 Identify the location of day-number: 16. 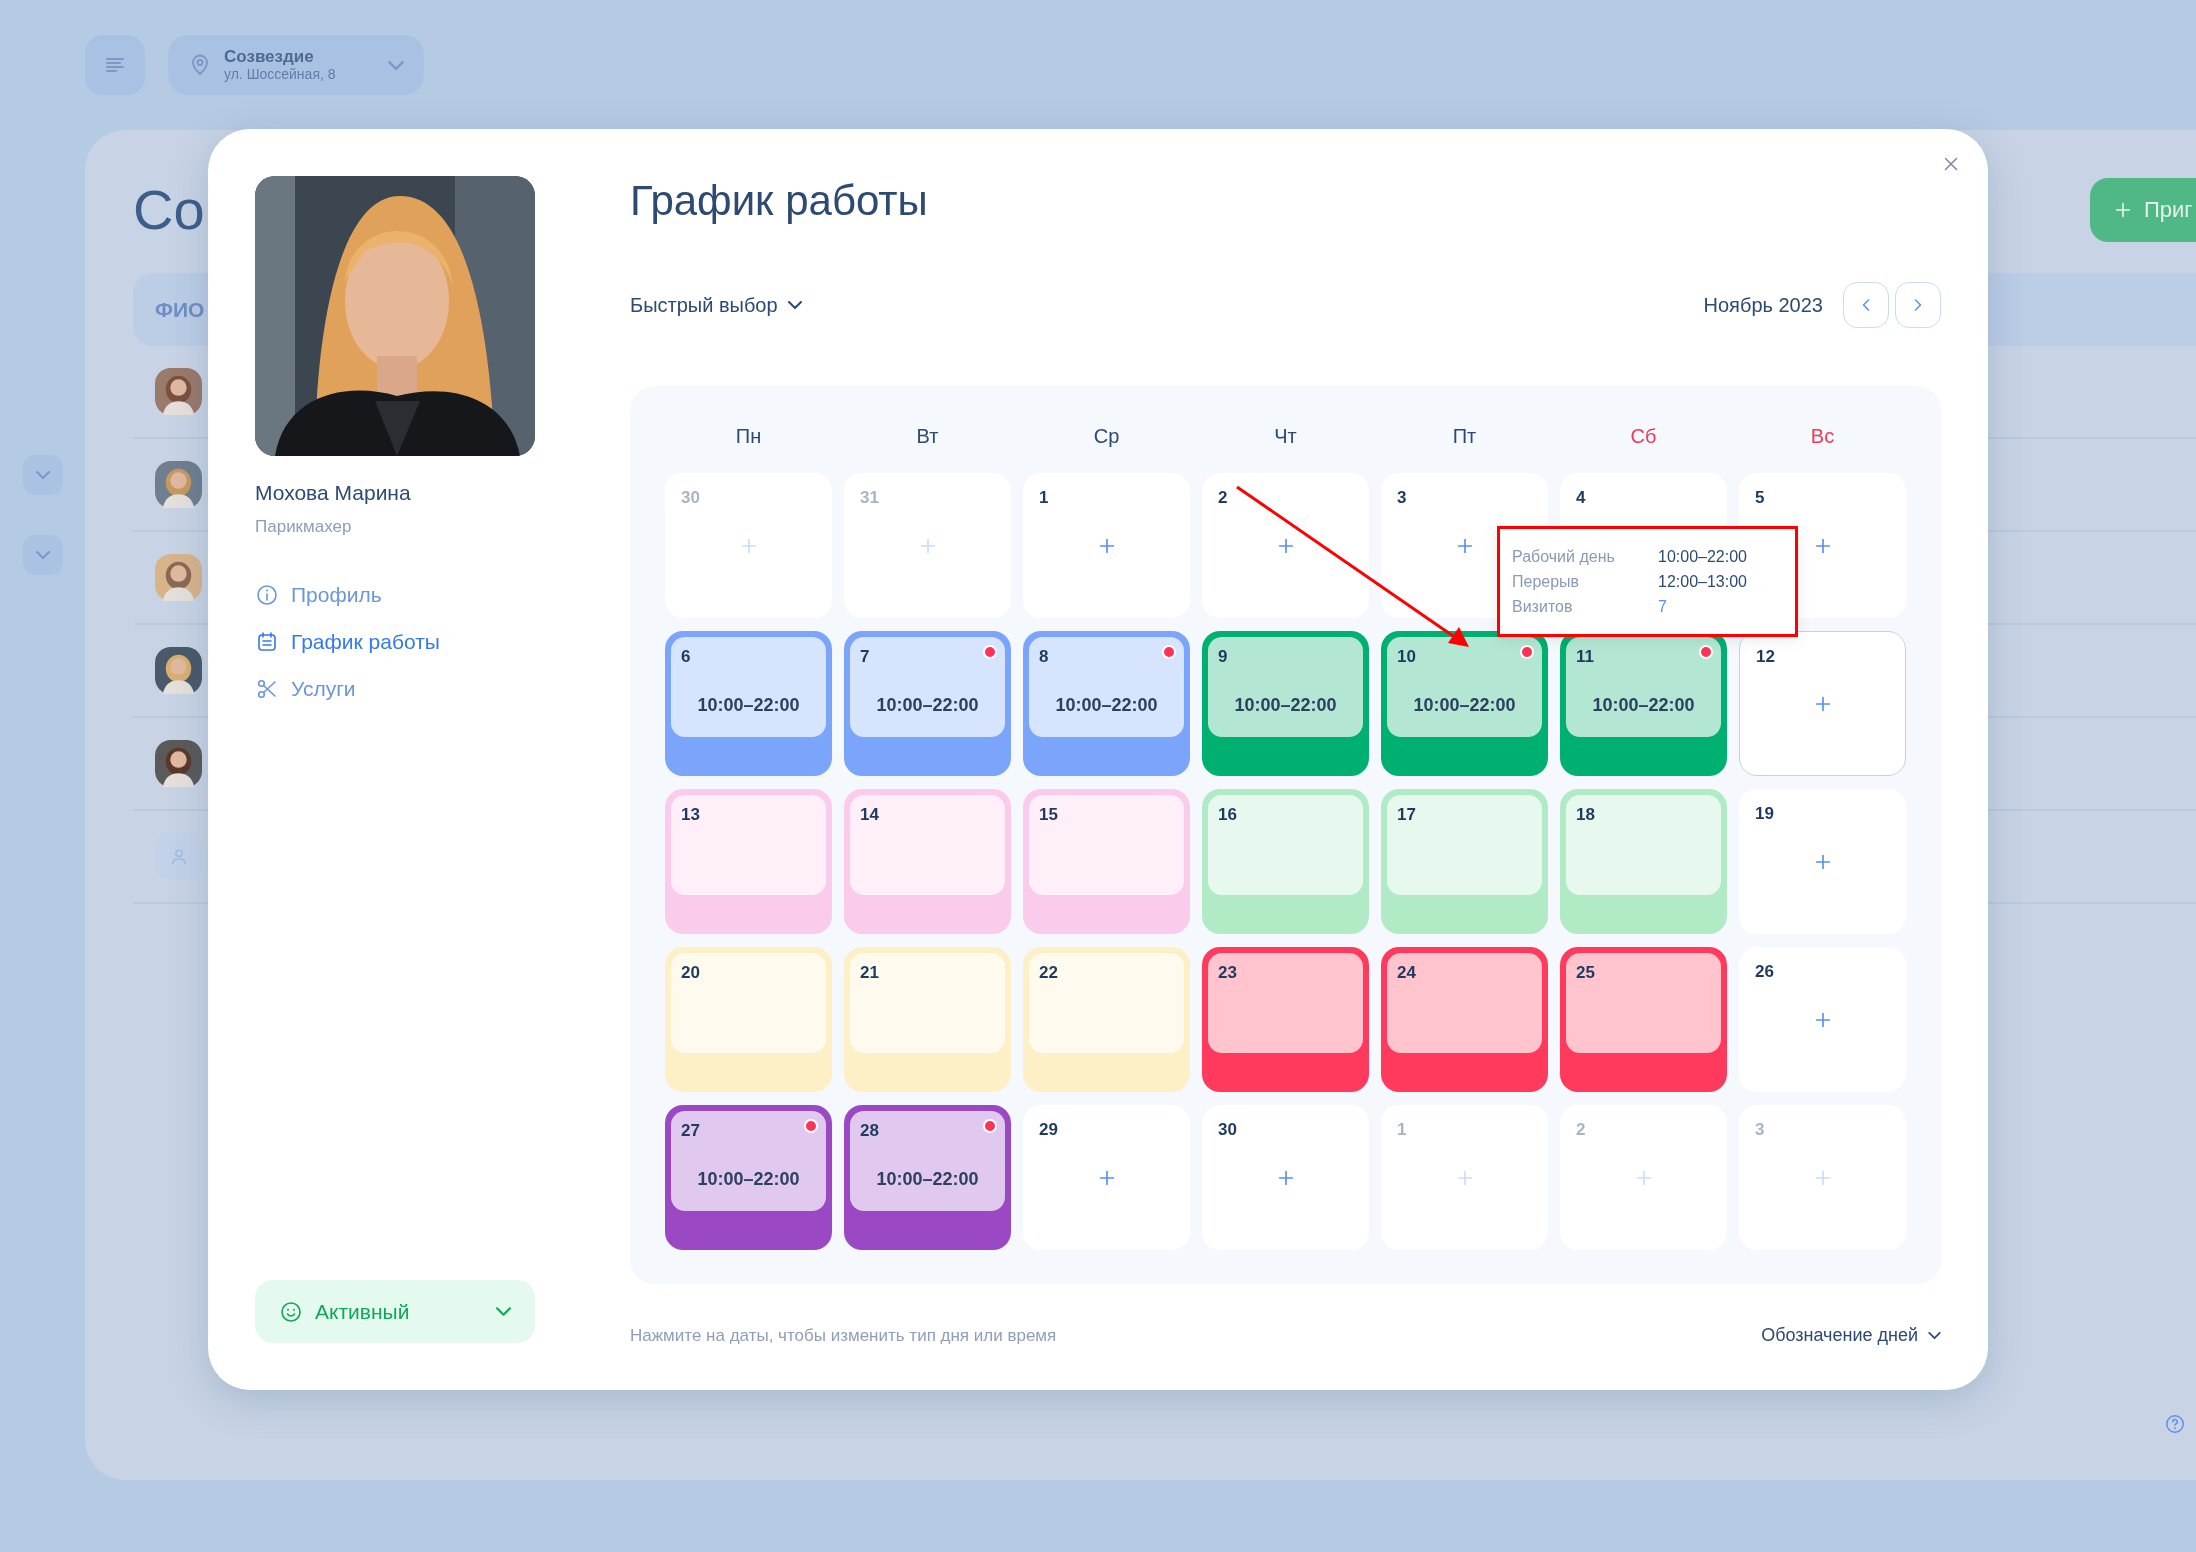
(1227, 815).